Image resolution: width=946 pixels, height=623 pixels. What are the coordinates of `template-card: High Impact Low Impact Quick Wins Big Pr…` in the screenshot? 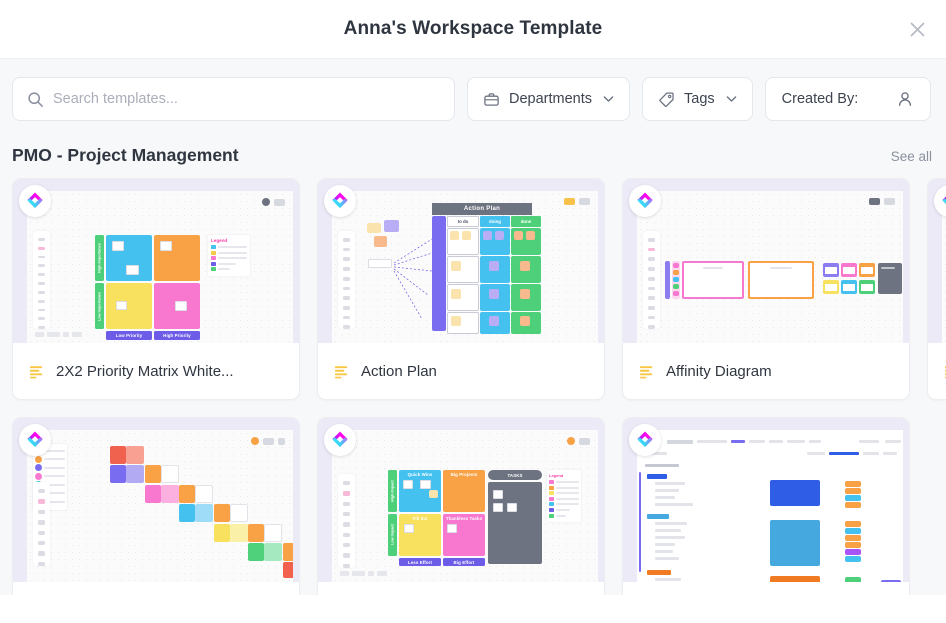 It's located at (461, 506).